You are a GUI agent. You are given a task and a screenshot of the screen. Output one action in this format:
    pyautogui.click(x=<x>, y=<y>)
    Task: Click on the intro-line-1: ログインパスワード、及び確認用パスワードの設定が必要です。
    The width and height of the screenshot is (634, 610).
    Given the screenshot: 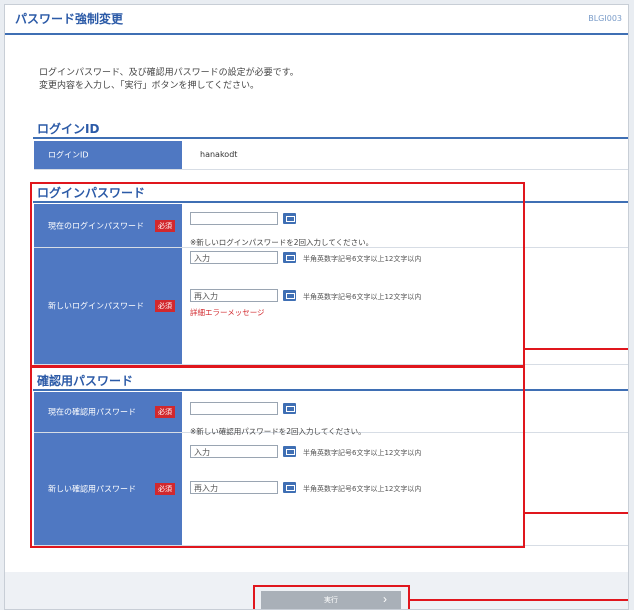 What is the action you would take?
    pyautogui.click(x=169, y=73)
    